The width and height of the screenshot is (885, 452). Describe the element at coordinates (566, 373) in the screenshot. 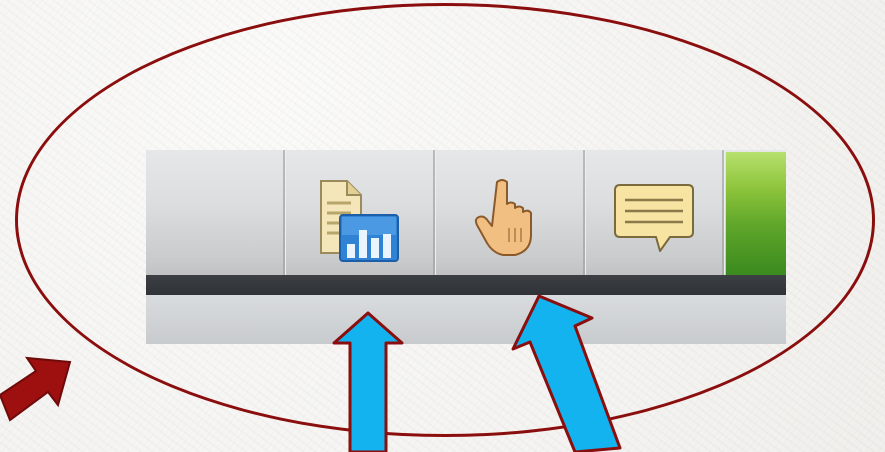

I see `blue-callout-arrow-right` at that location.